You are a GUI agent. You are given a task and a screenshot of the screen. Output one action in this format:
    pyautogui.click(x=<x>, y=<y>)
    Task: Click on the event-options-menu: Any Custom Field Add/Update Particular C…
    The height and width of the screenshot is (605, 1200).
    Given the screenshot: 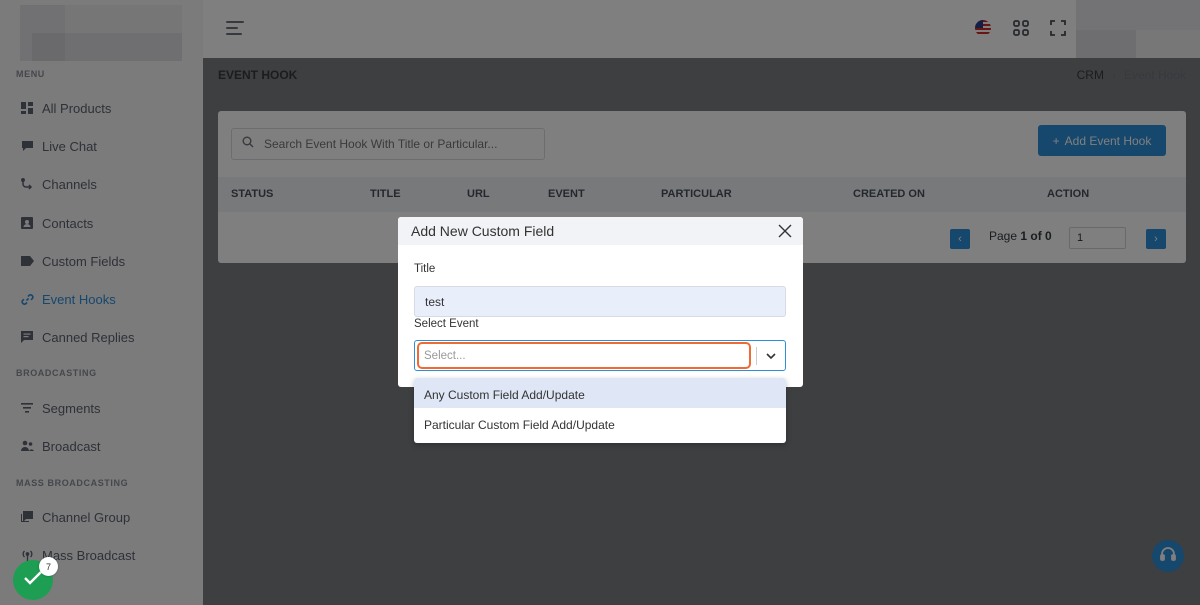 What is the action you would take?
    pyautogui.click(x=600, y=410)
    